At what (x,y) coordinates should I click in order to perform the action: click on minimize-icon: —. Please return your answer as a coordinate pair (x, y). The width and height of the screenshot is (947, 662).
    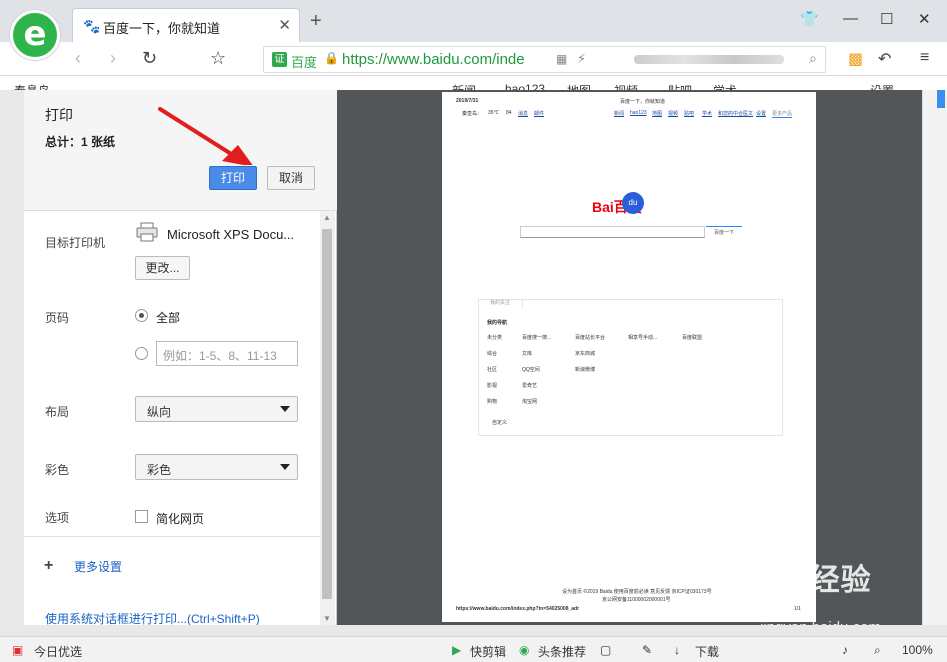
    Looking at the image, I should click on (850, 18).